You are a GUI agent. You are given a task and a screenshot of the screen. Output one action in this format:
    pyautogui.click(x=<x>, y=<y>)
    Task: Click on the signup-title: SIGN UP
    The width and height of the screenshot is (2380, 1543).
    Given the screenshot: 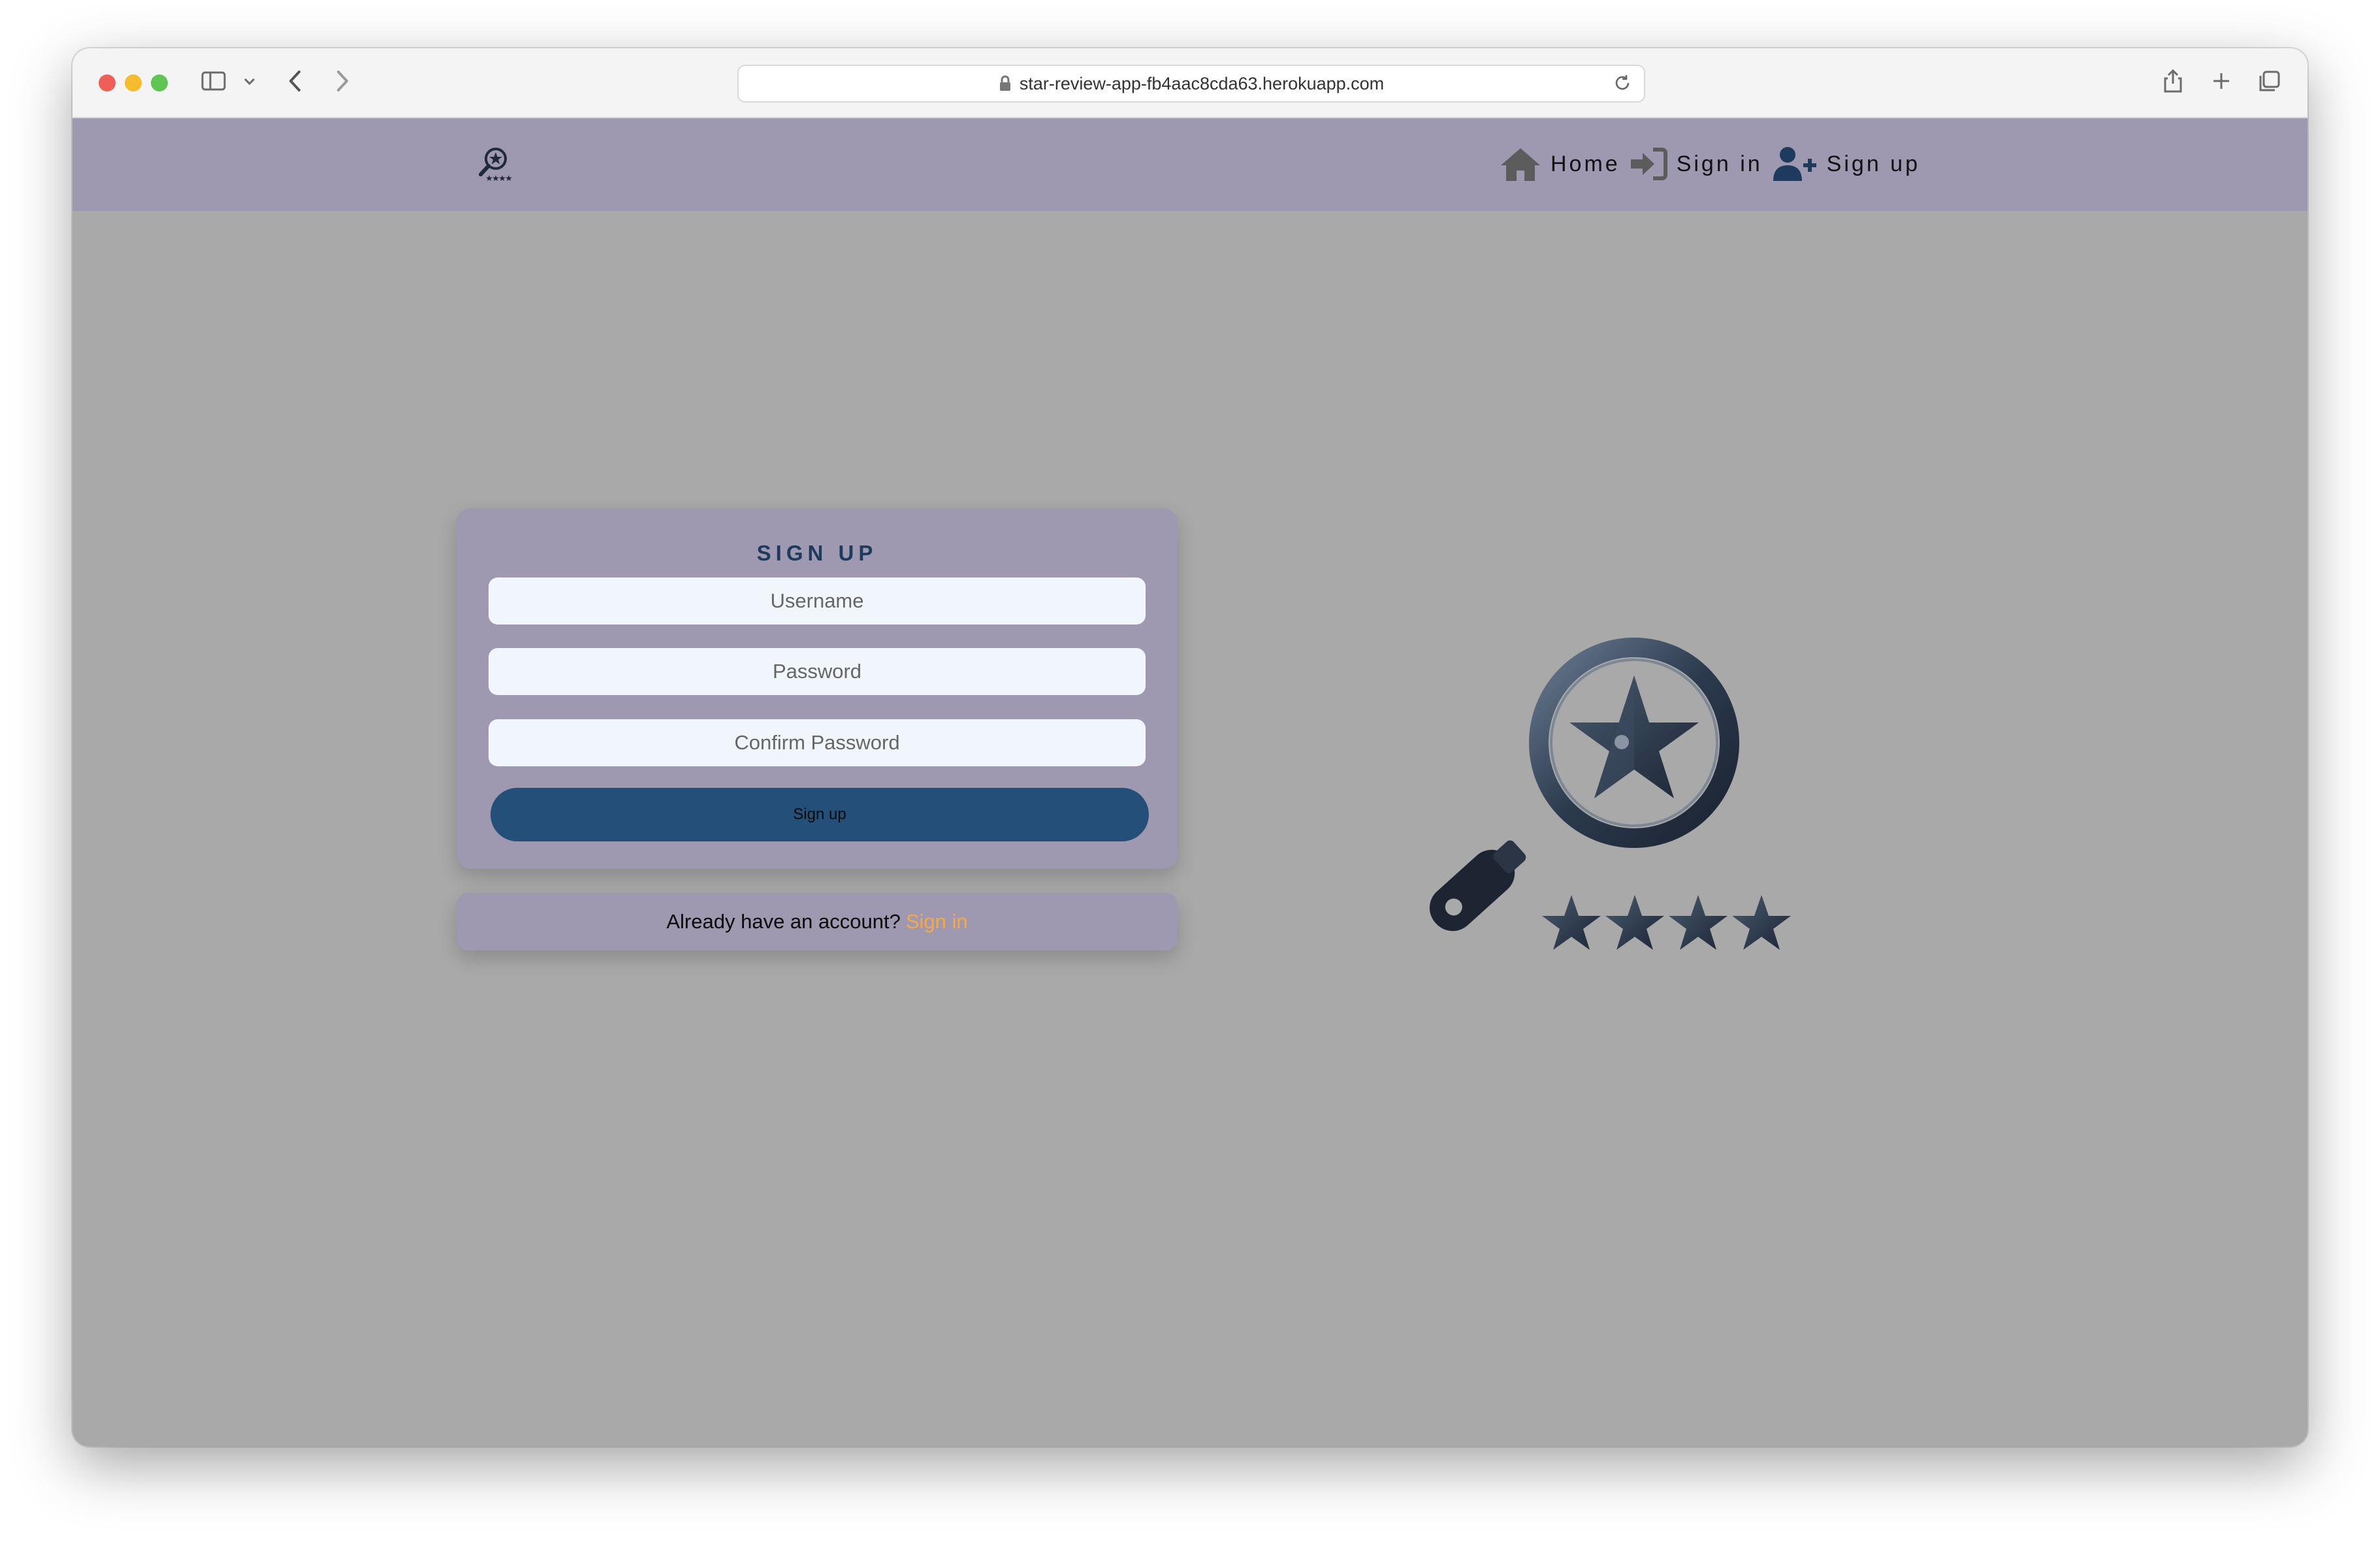 What is the action you would take?
    pyautogui.click(x=817, y=553)
    